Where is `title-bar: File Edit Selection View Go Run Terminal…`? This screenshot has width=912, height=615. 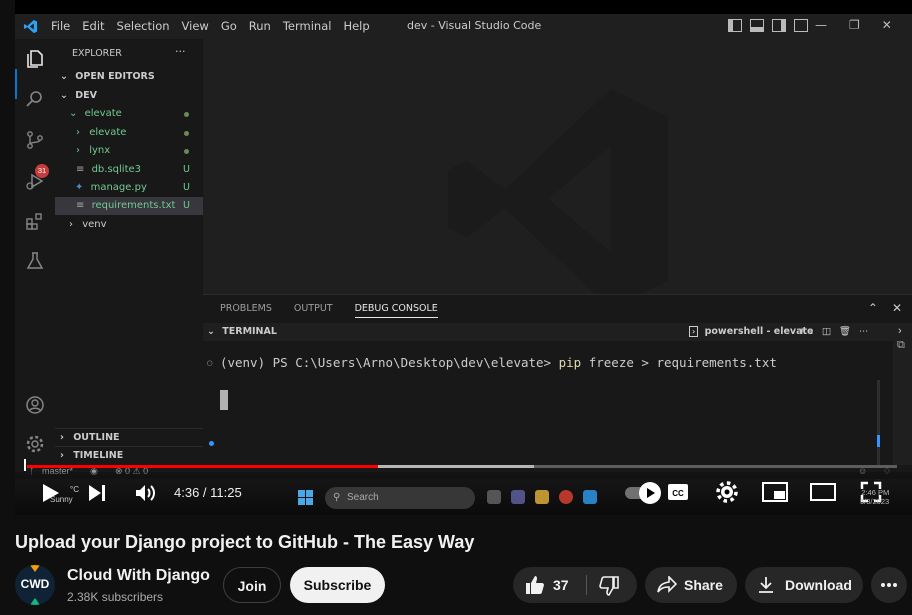
title-bar: File Edit Selection View Go Run Terminal… is located at coordinates (463, 26).